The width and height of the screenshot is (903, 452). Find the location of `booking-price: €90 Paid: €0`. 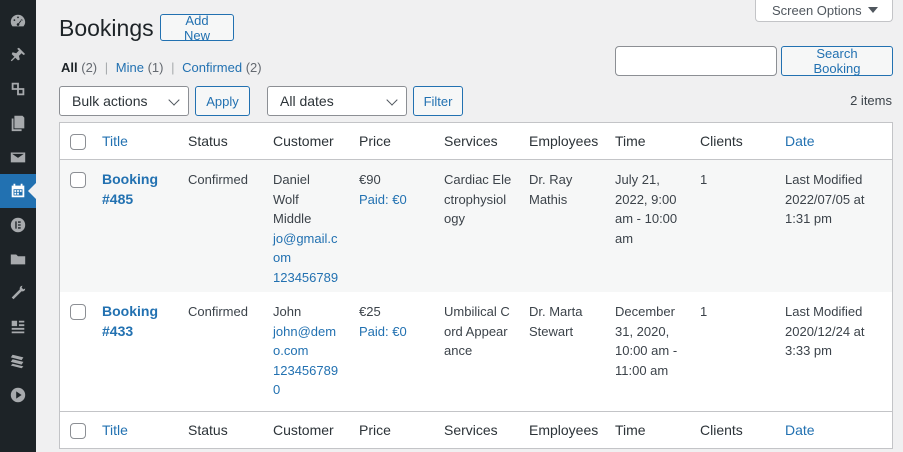

booking-price: €90 Paid: €0 is located at coordinates (399, 189).